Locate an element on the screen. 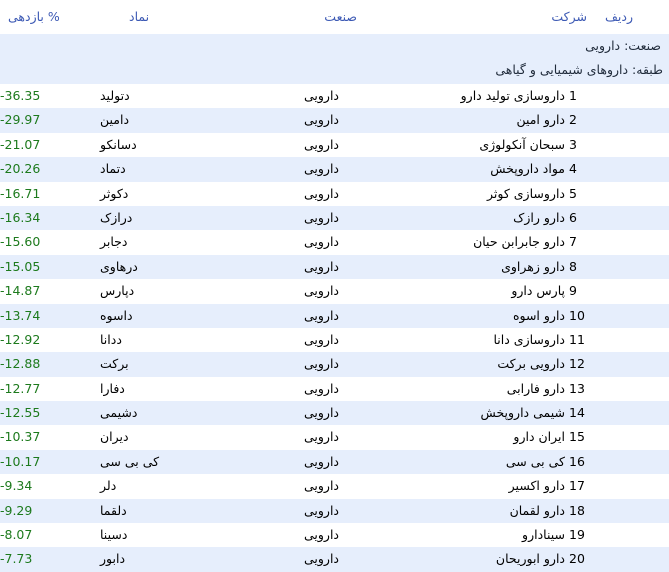  row-company-link: داروسازی کوثر is located at coordinates (526, 194).